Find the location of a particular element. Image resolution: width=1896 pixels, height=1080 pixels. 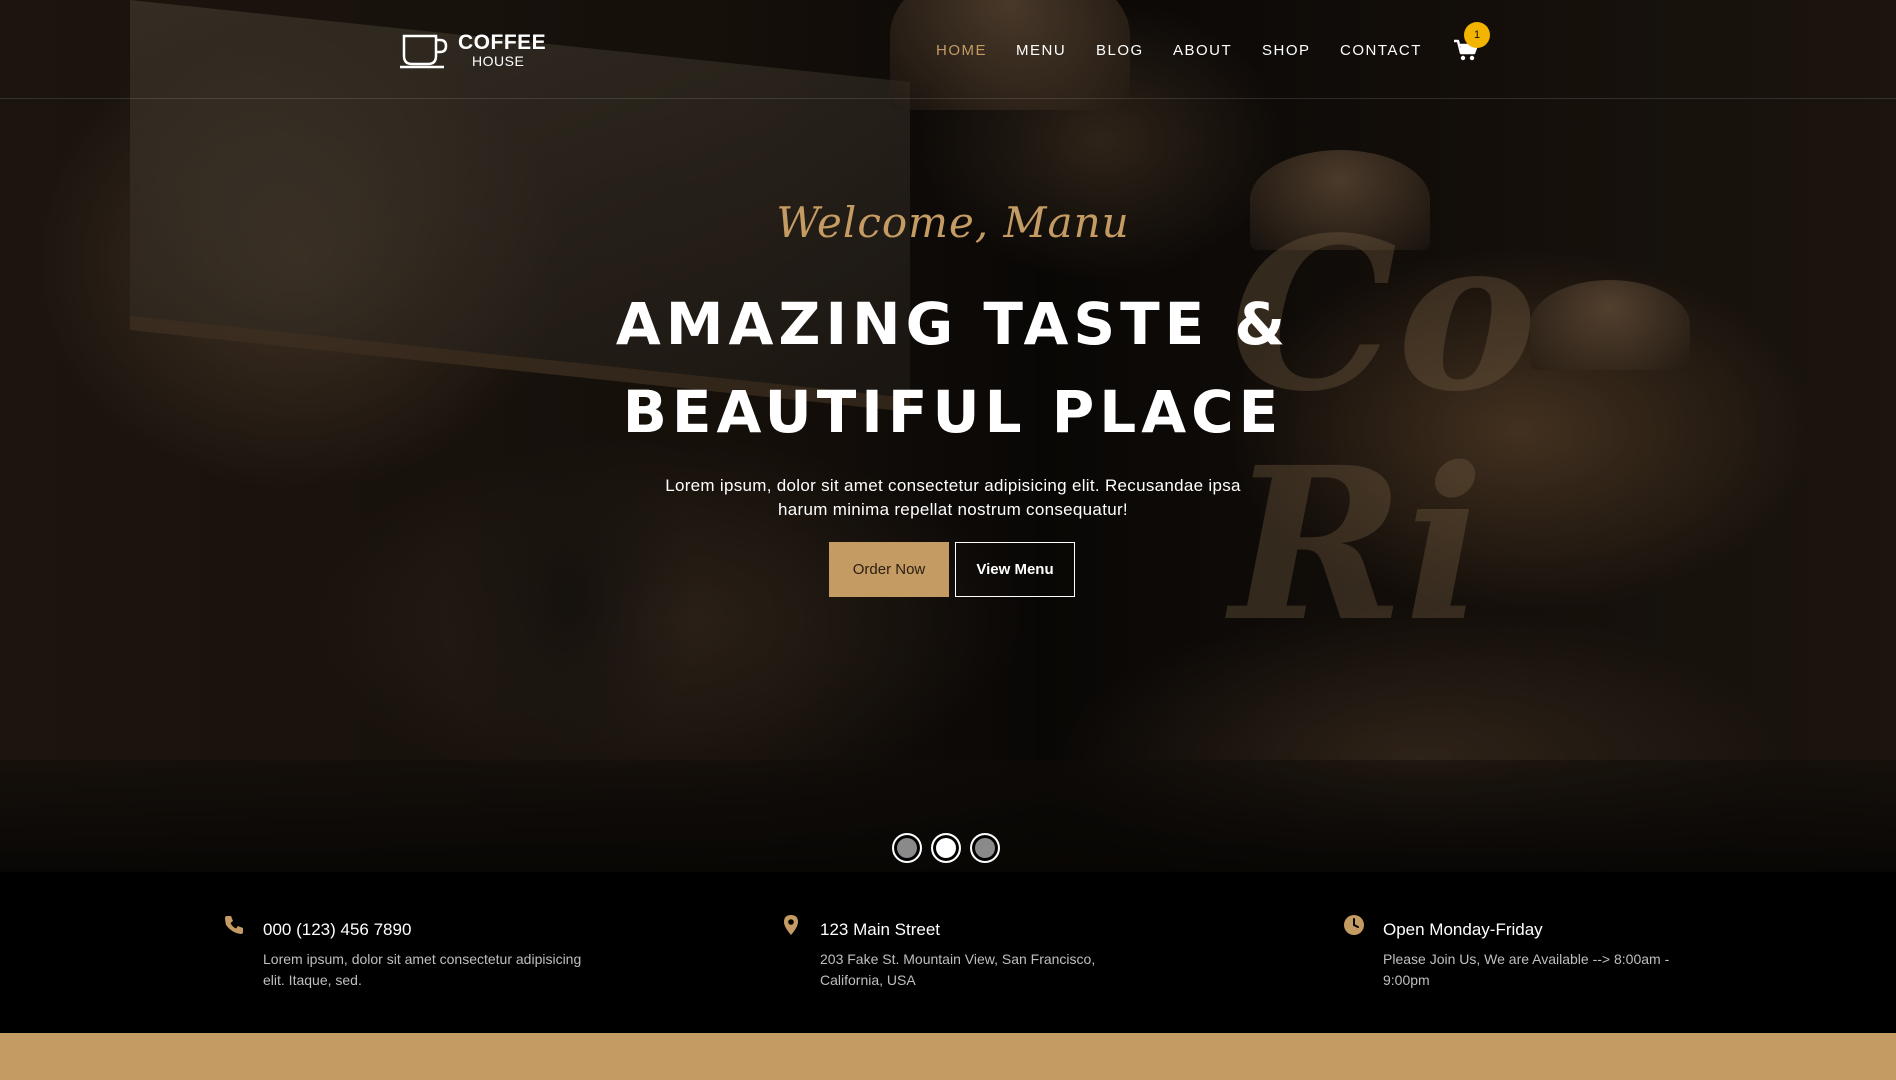

nav-home: HOME is located at coordinates (961, 50).